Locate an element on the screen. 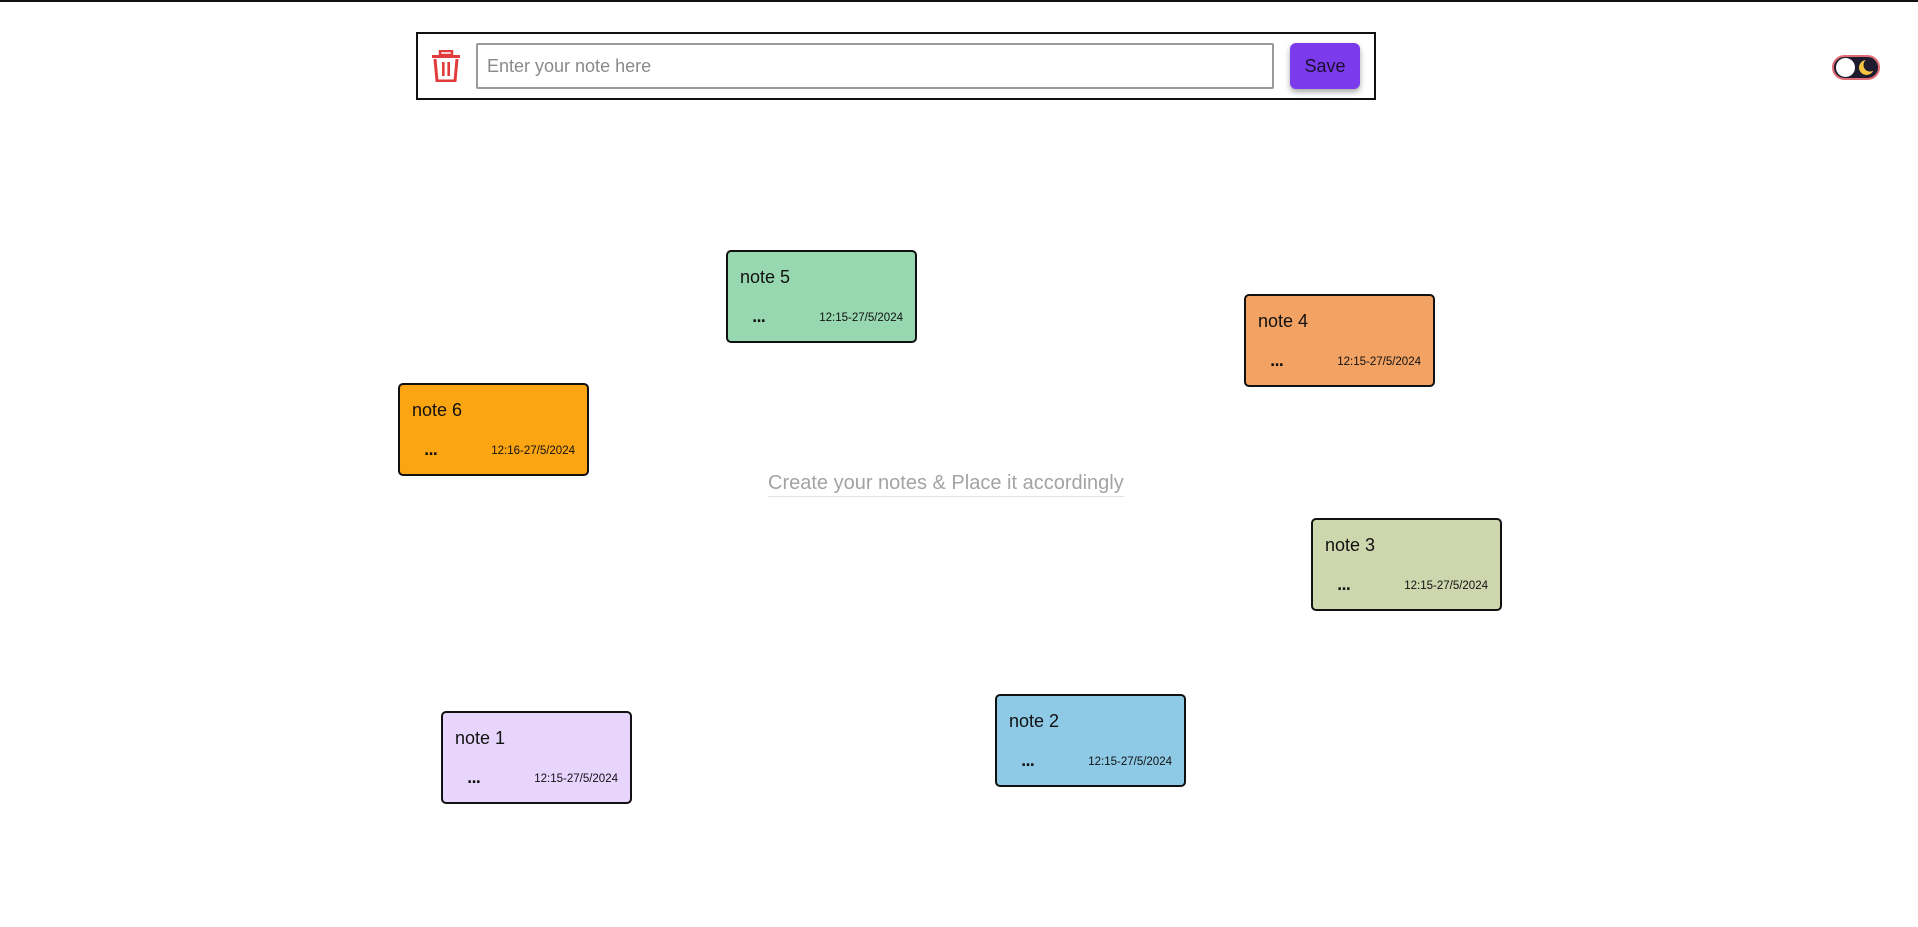 The image size is (1918, 927). note-card: note 4 ... 12:15-27/5/2024 is located at coordinates (1339, 340).